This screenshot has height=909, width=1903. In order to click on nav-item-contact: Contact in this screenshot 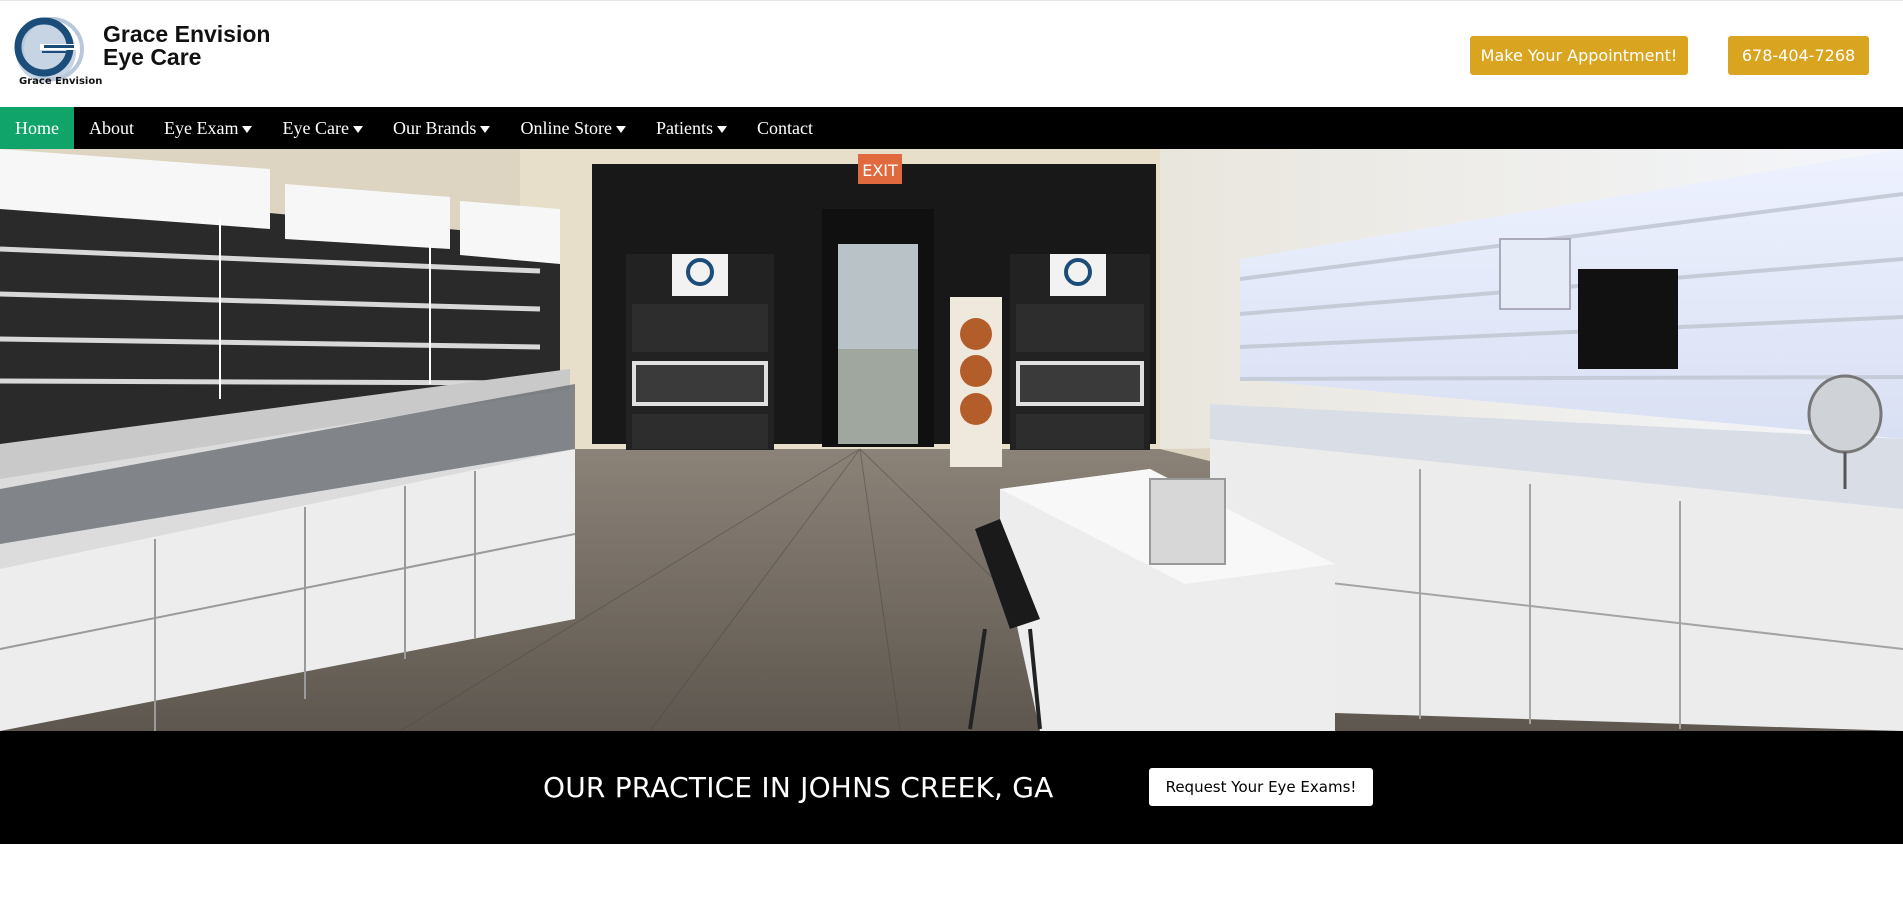, I will do `click(785, 128)`.